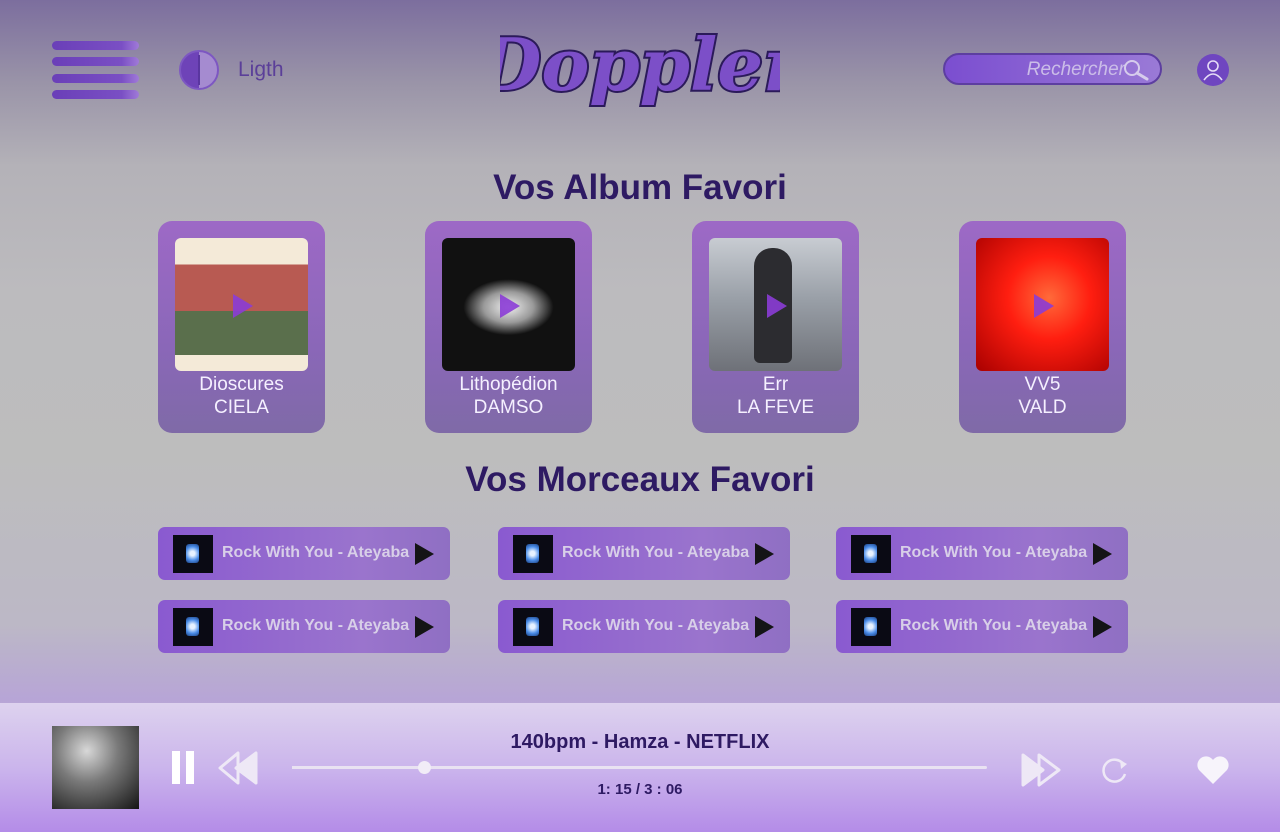 The height and width of the screenshot is (832, 1280). I want to click on tracks-section-title: Vos Morceaux Favori, so click(640, 479).